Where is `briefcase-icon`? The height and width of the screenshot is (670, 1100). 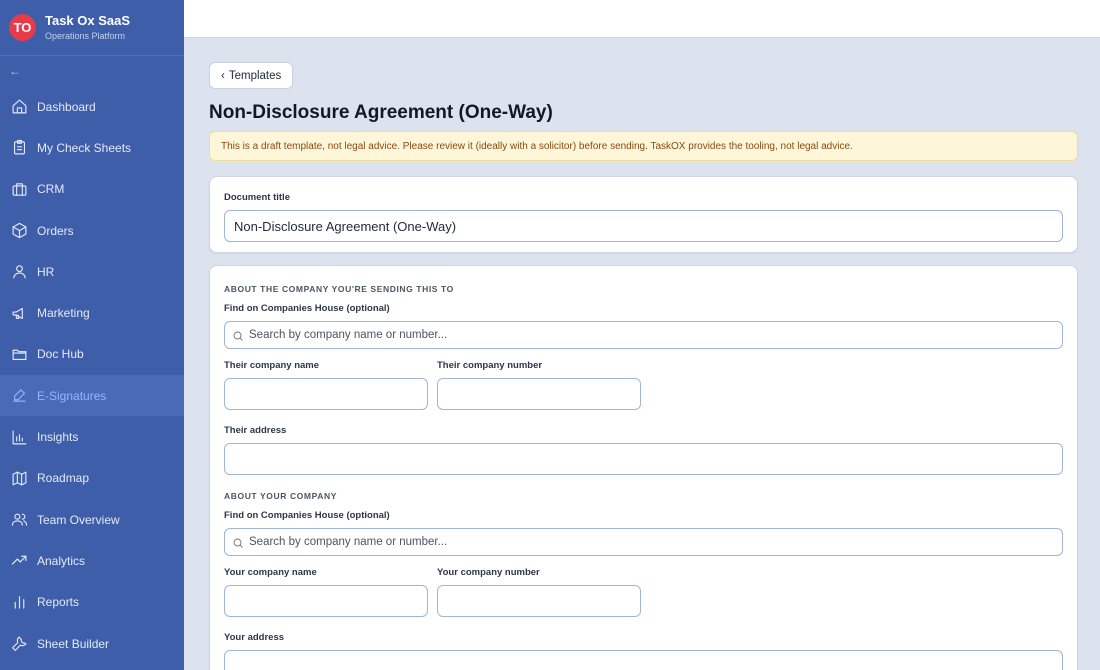
briefcase-icon is located at coordinates (19, 189).